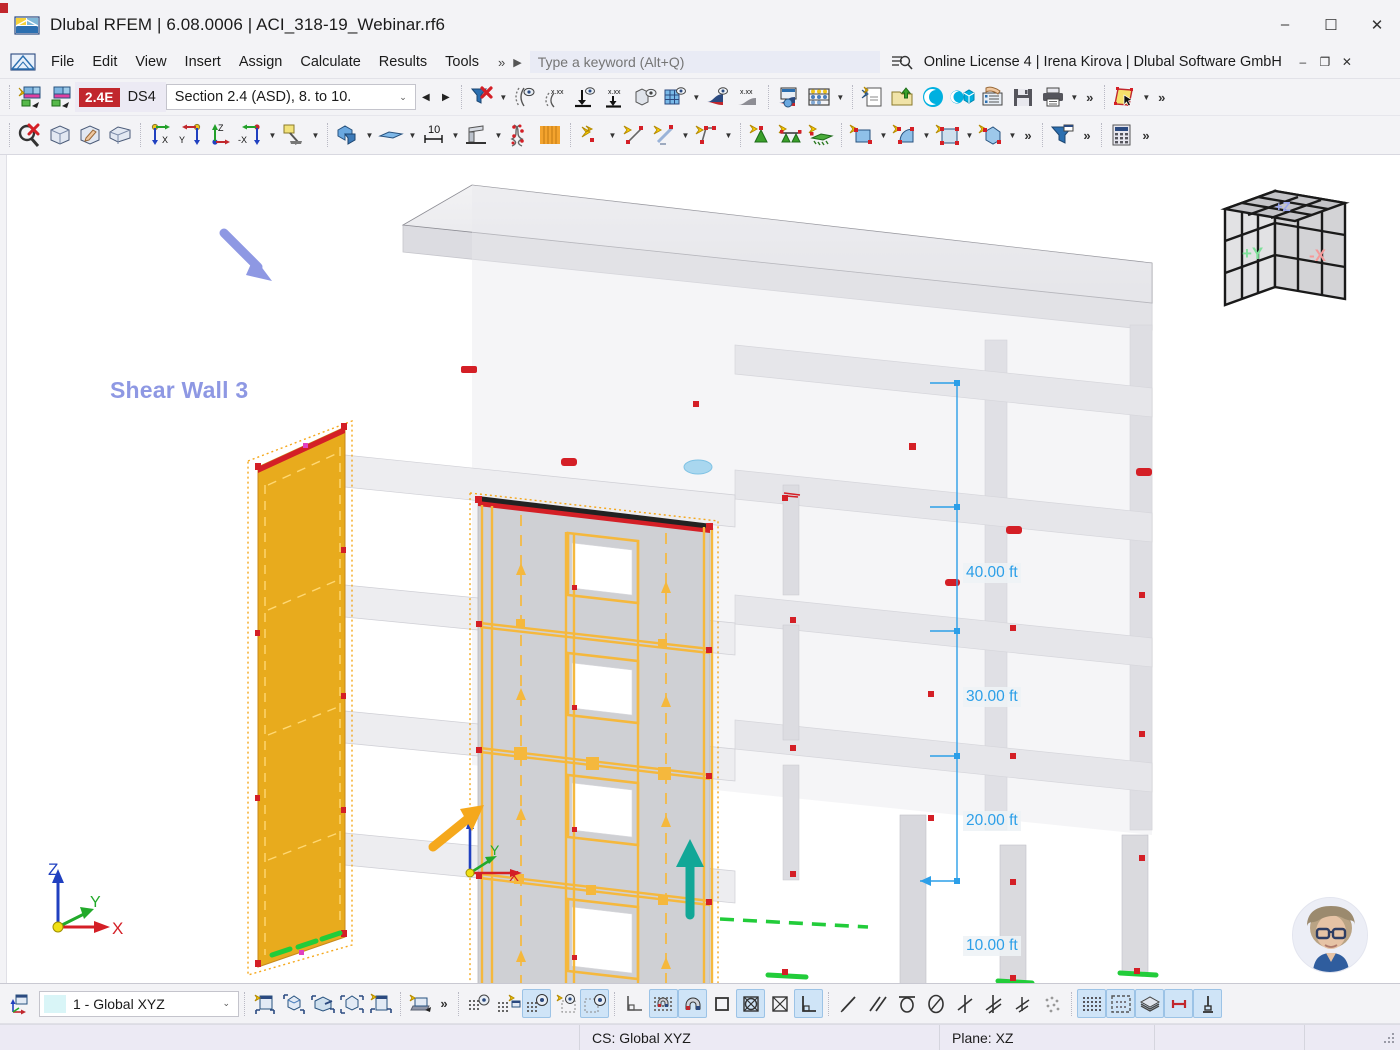  What do you see at coordinates (90, 135) in the screenshot?
I see `render-edit-icon` at bounding box center [90, 135].